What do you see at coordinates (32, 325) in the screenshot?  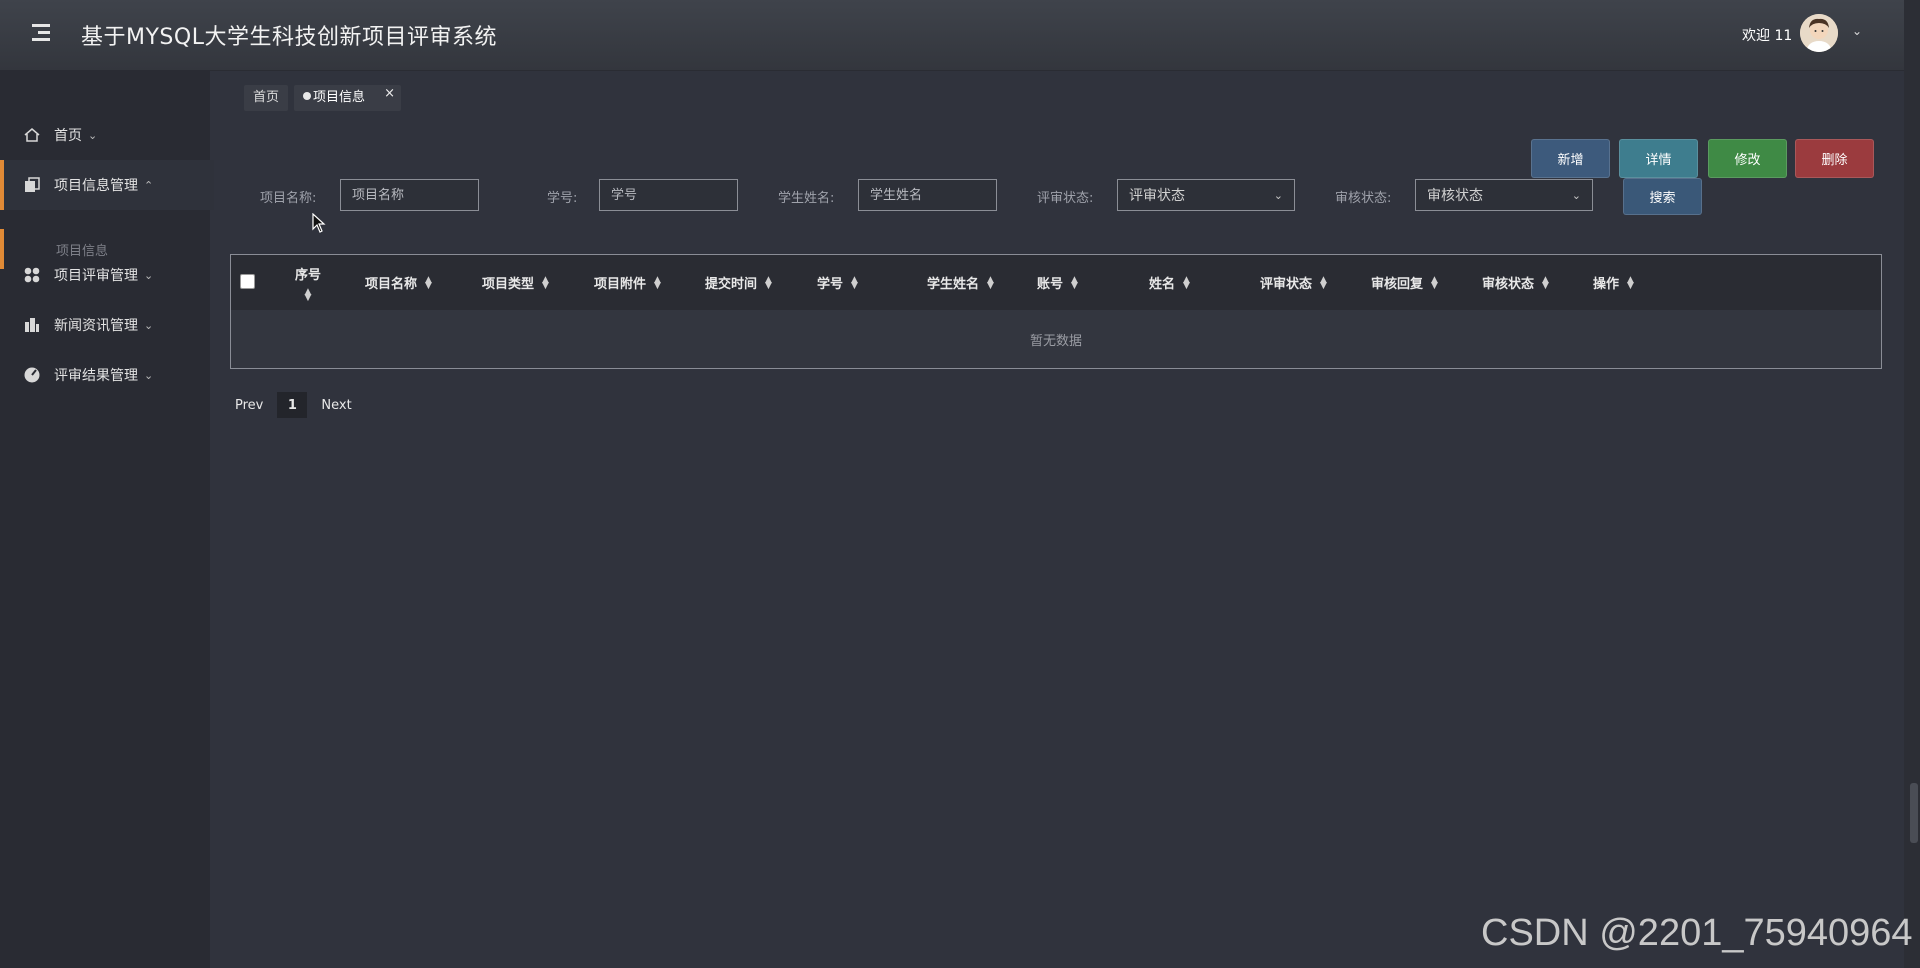 I see `building-icon` at bounding box center [32, 325].